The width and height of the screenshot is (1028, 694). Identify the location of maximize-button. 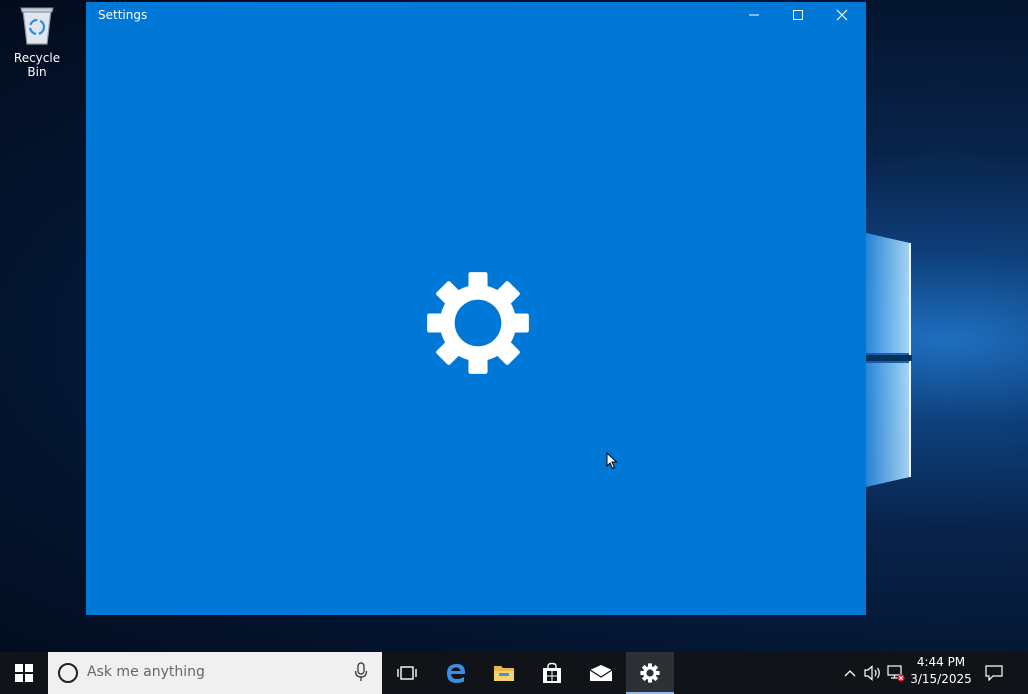
(798, 15).